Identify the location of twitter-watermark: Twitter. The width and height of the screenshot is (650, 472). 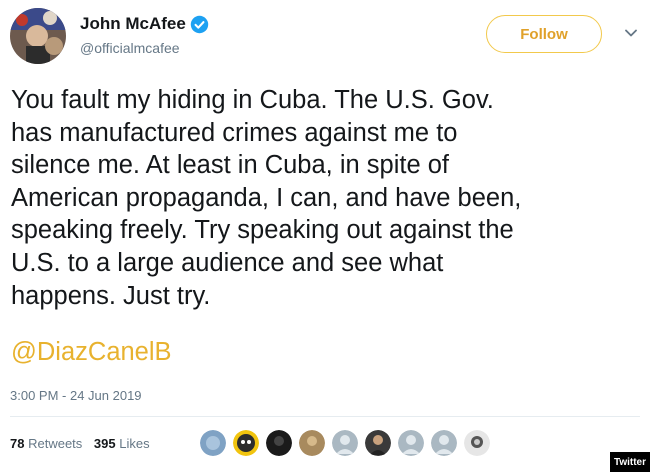
(630, 462).